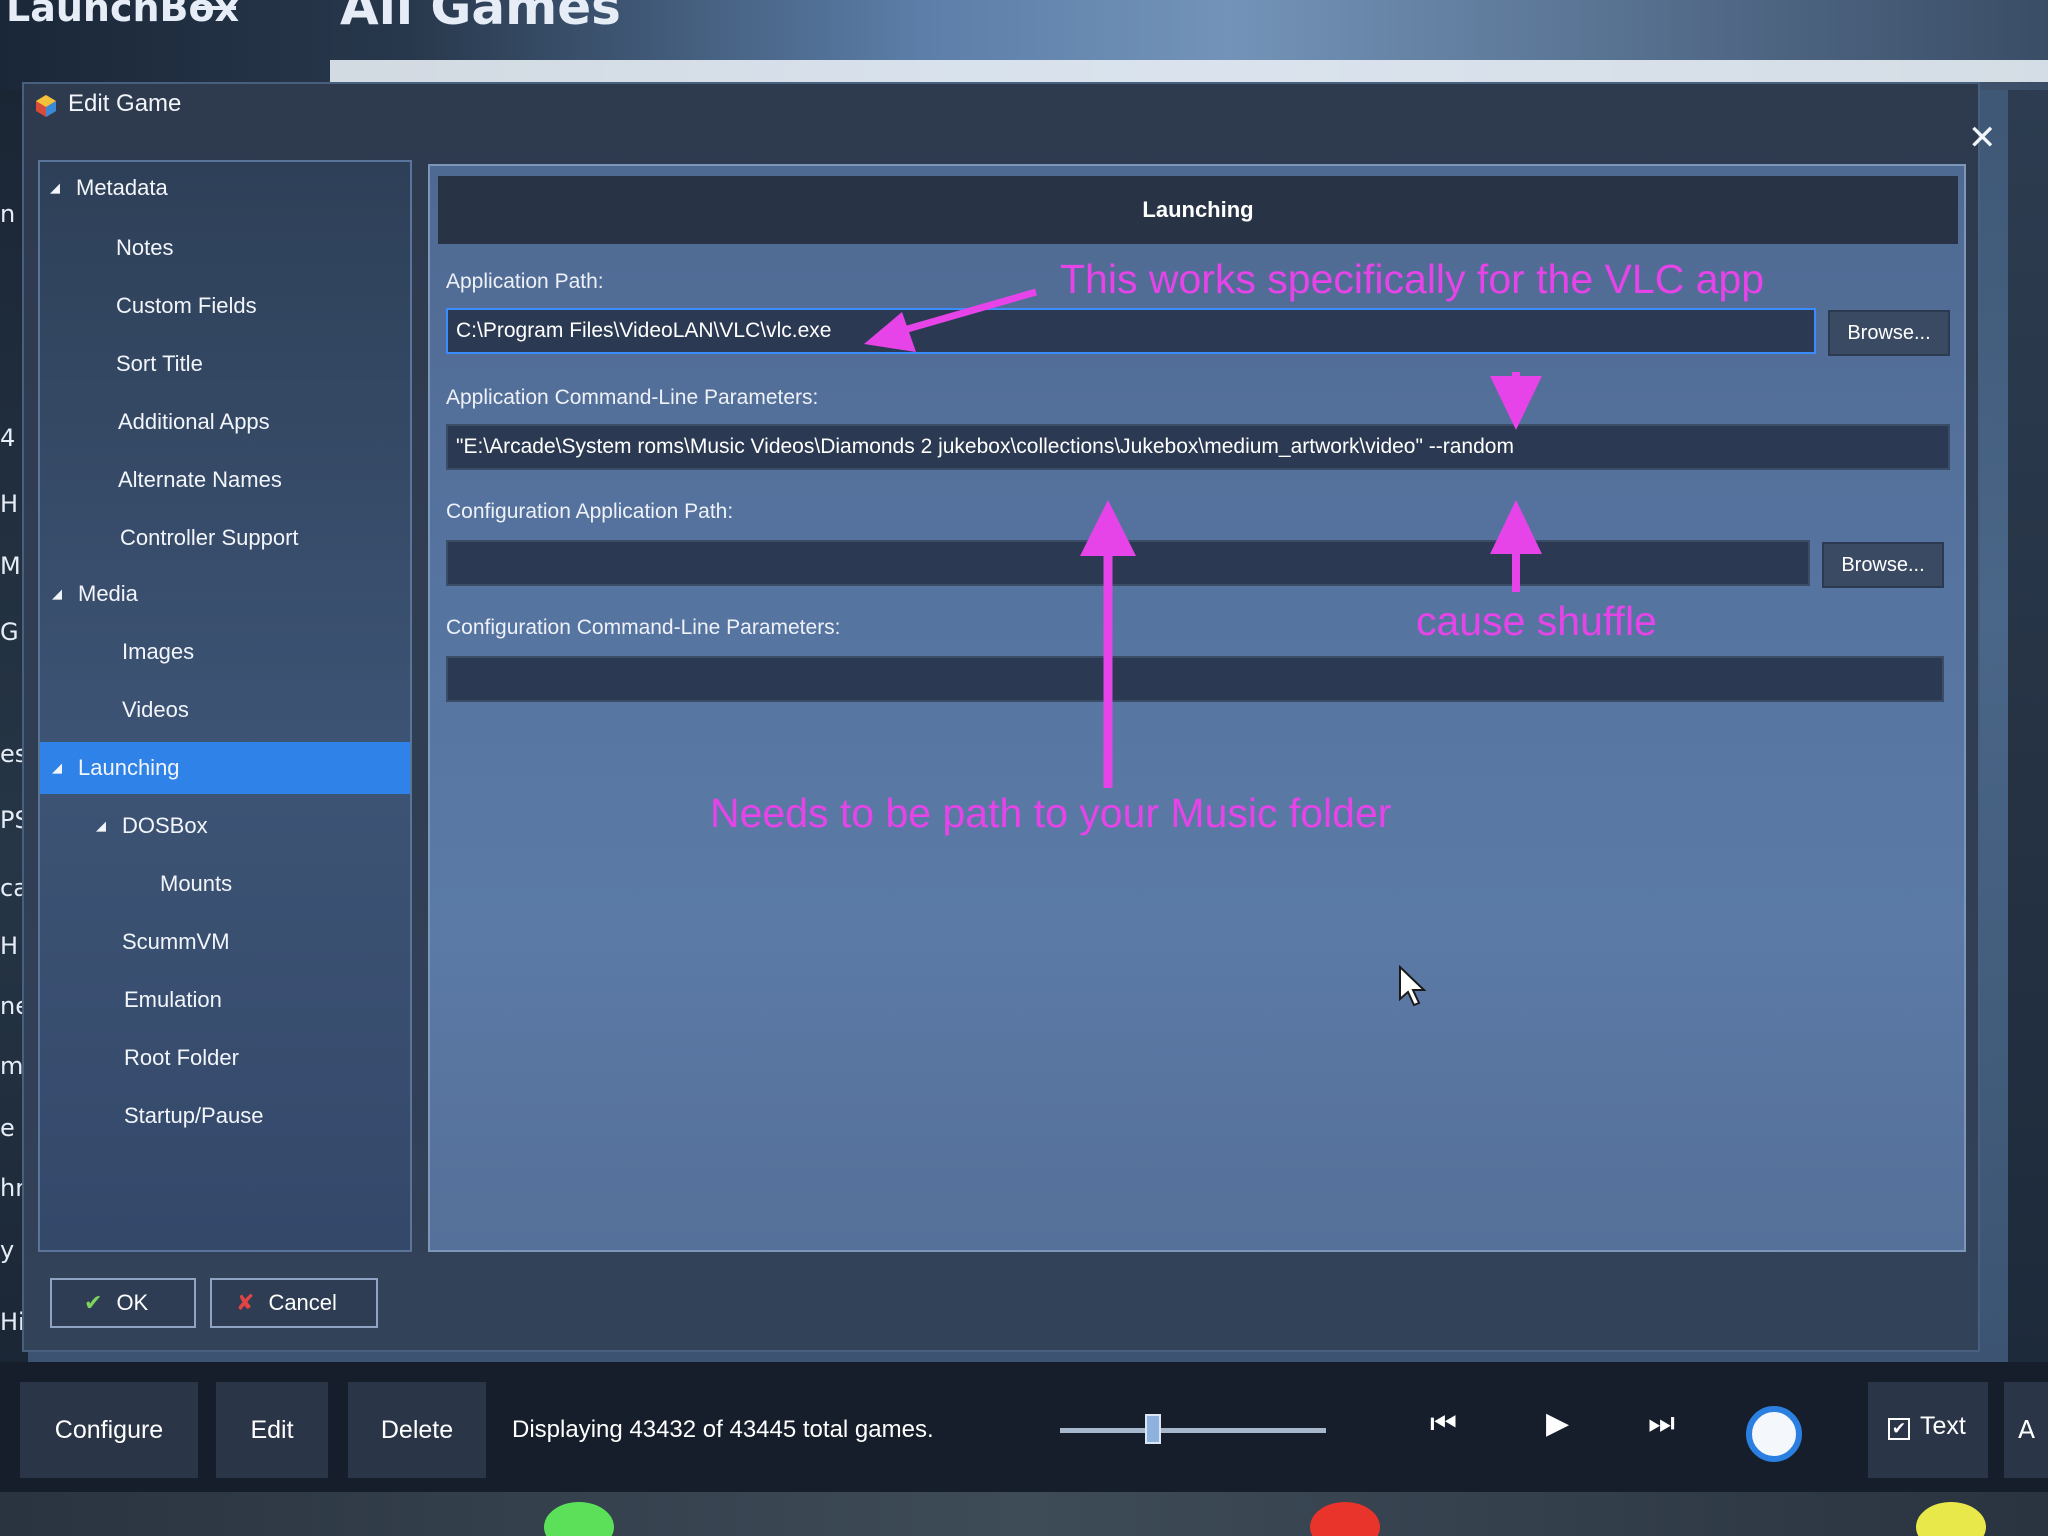  I want to click on edit-button: Edit, so click(272, 1430).